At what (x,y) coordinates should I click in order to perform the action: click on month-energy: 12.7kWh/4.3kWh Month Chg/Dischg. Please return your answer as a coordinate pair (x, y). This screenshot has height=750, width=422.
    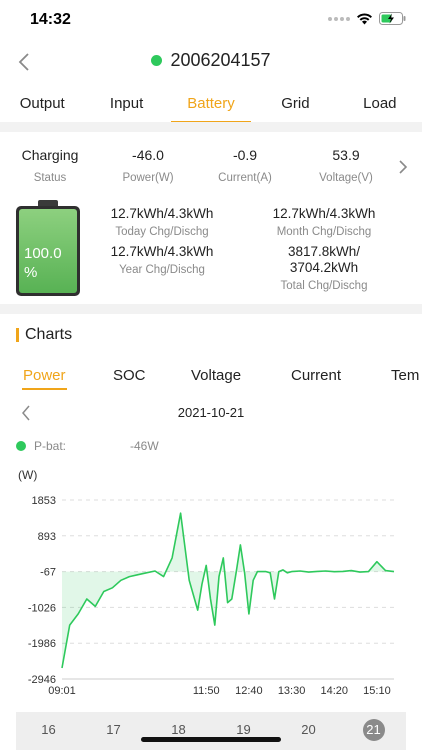
    Looking at the image, I should click on (324, 222).